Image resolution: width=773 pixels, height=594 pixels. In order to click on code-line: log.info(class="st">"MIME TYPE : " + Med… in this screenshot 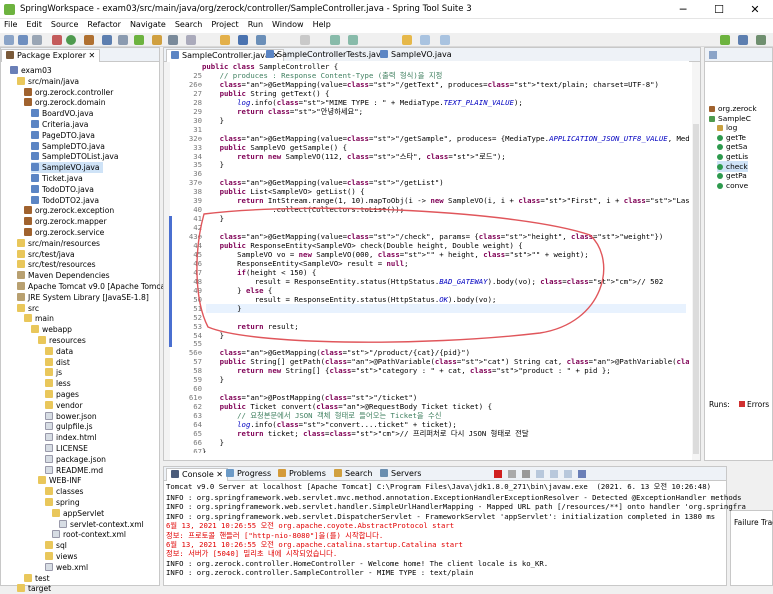, I will do `click(362, 102)`.